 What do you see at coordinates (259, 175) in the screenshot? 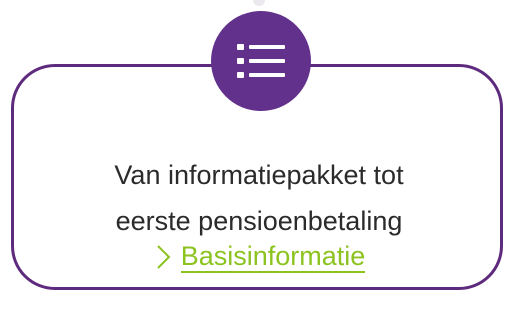
I see `card-description-line-1: Van informatiepakket tot` at bounding box center [259, 175].